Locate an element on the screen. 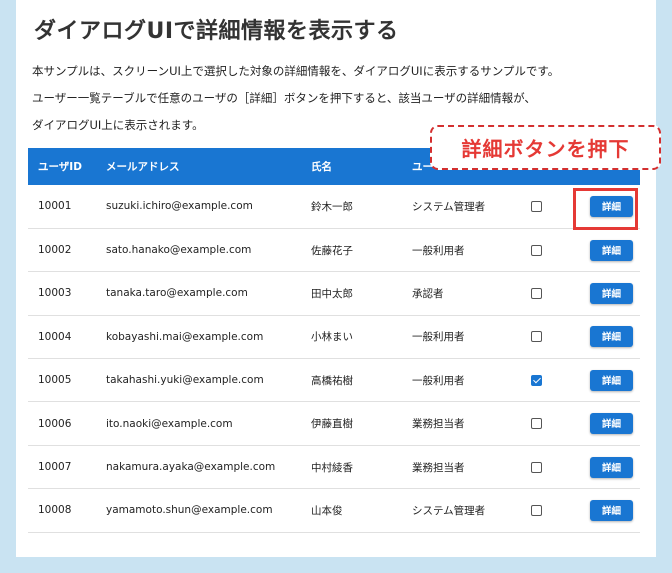  cell-email: ito.naoki@example.com is located at coordinates (198, 423).